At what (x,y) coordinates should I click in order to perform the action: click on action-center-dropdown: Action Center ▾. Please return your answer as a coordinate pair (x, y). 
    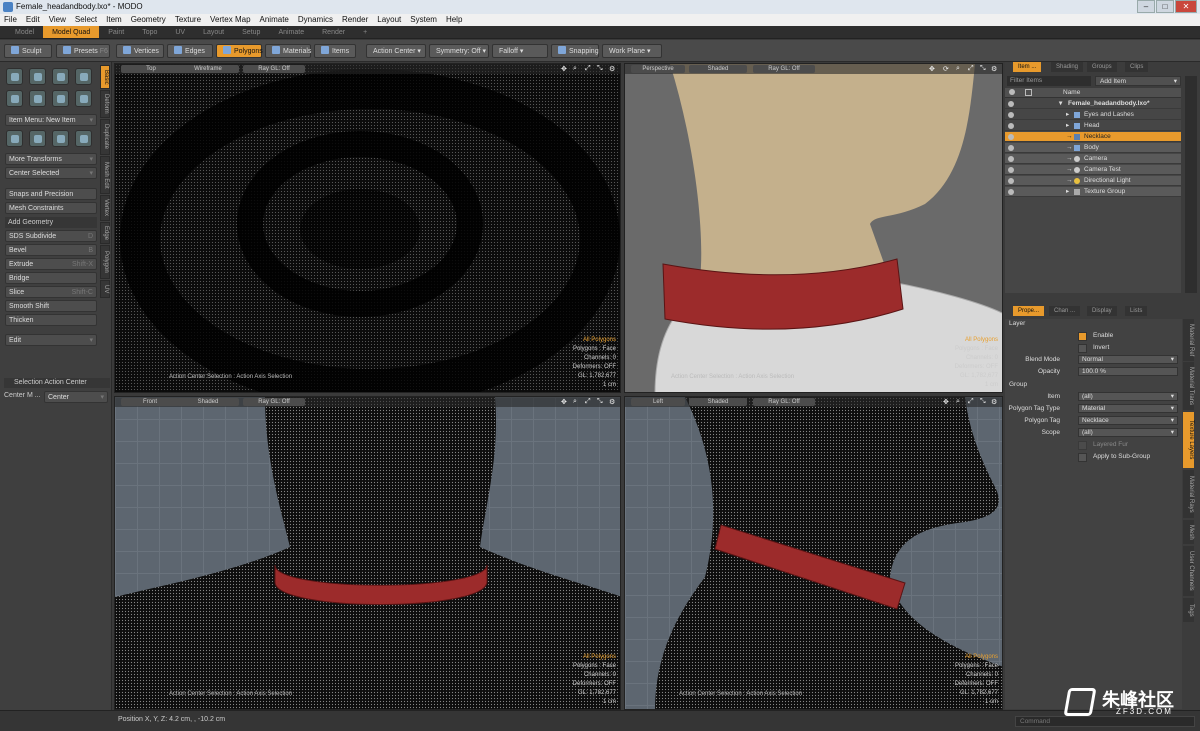
    Looking at the image, I should click on (396, 51).